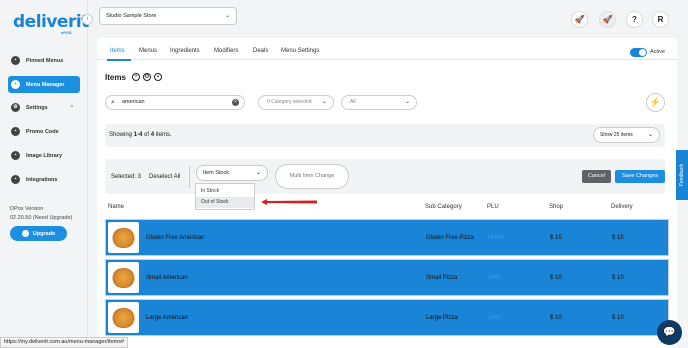 The width and height of the screenshot is (688, 348). Describe the element at coordinates (289, 202) in the screenshot. I see `annotation-arrow-icon` at that location.